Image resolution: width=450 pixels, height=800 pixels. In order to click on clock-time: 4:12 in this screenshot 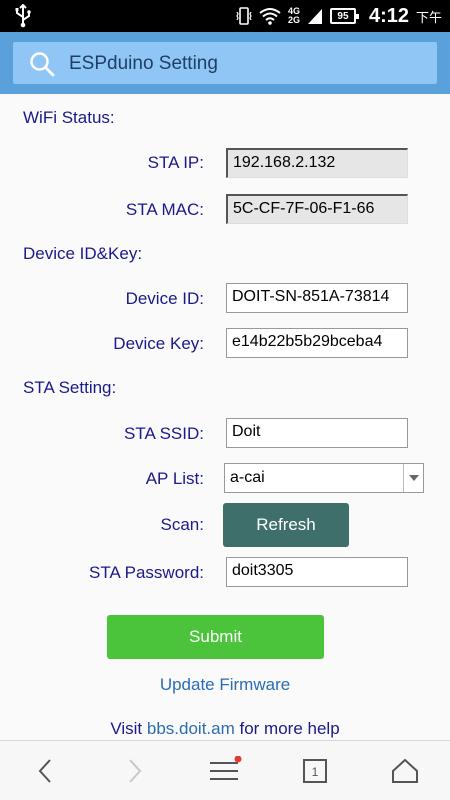, I will do `click(388, 15)`.